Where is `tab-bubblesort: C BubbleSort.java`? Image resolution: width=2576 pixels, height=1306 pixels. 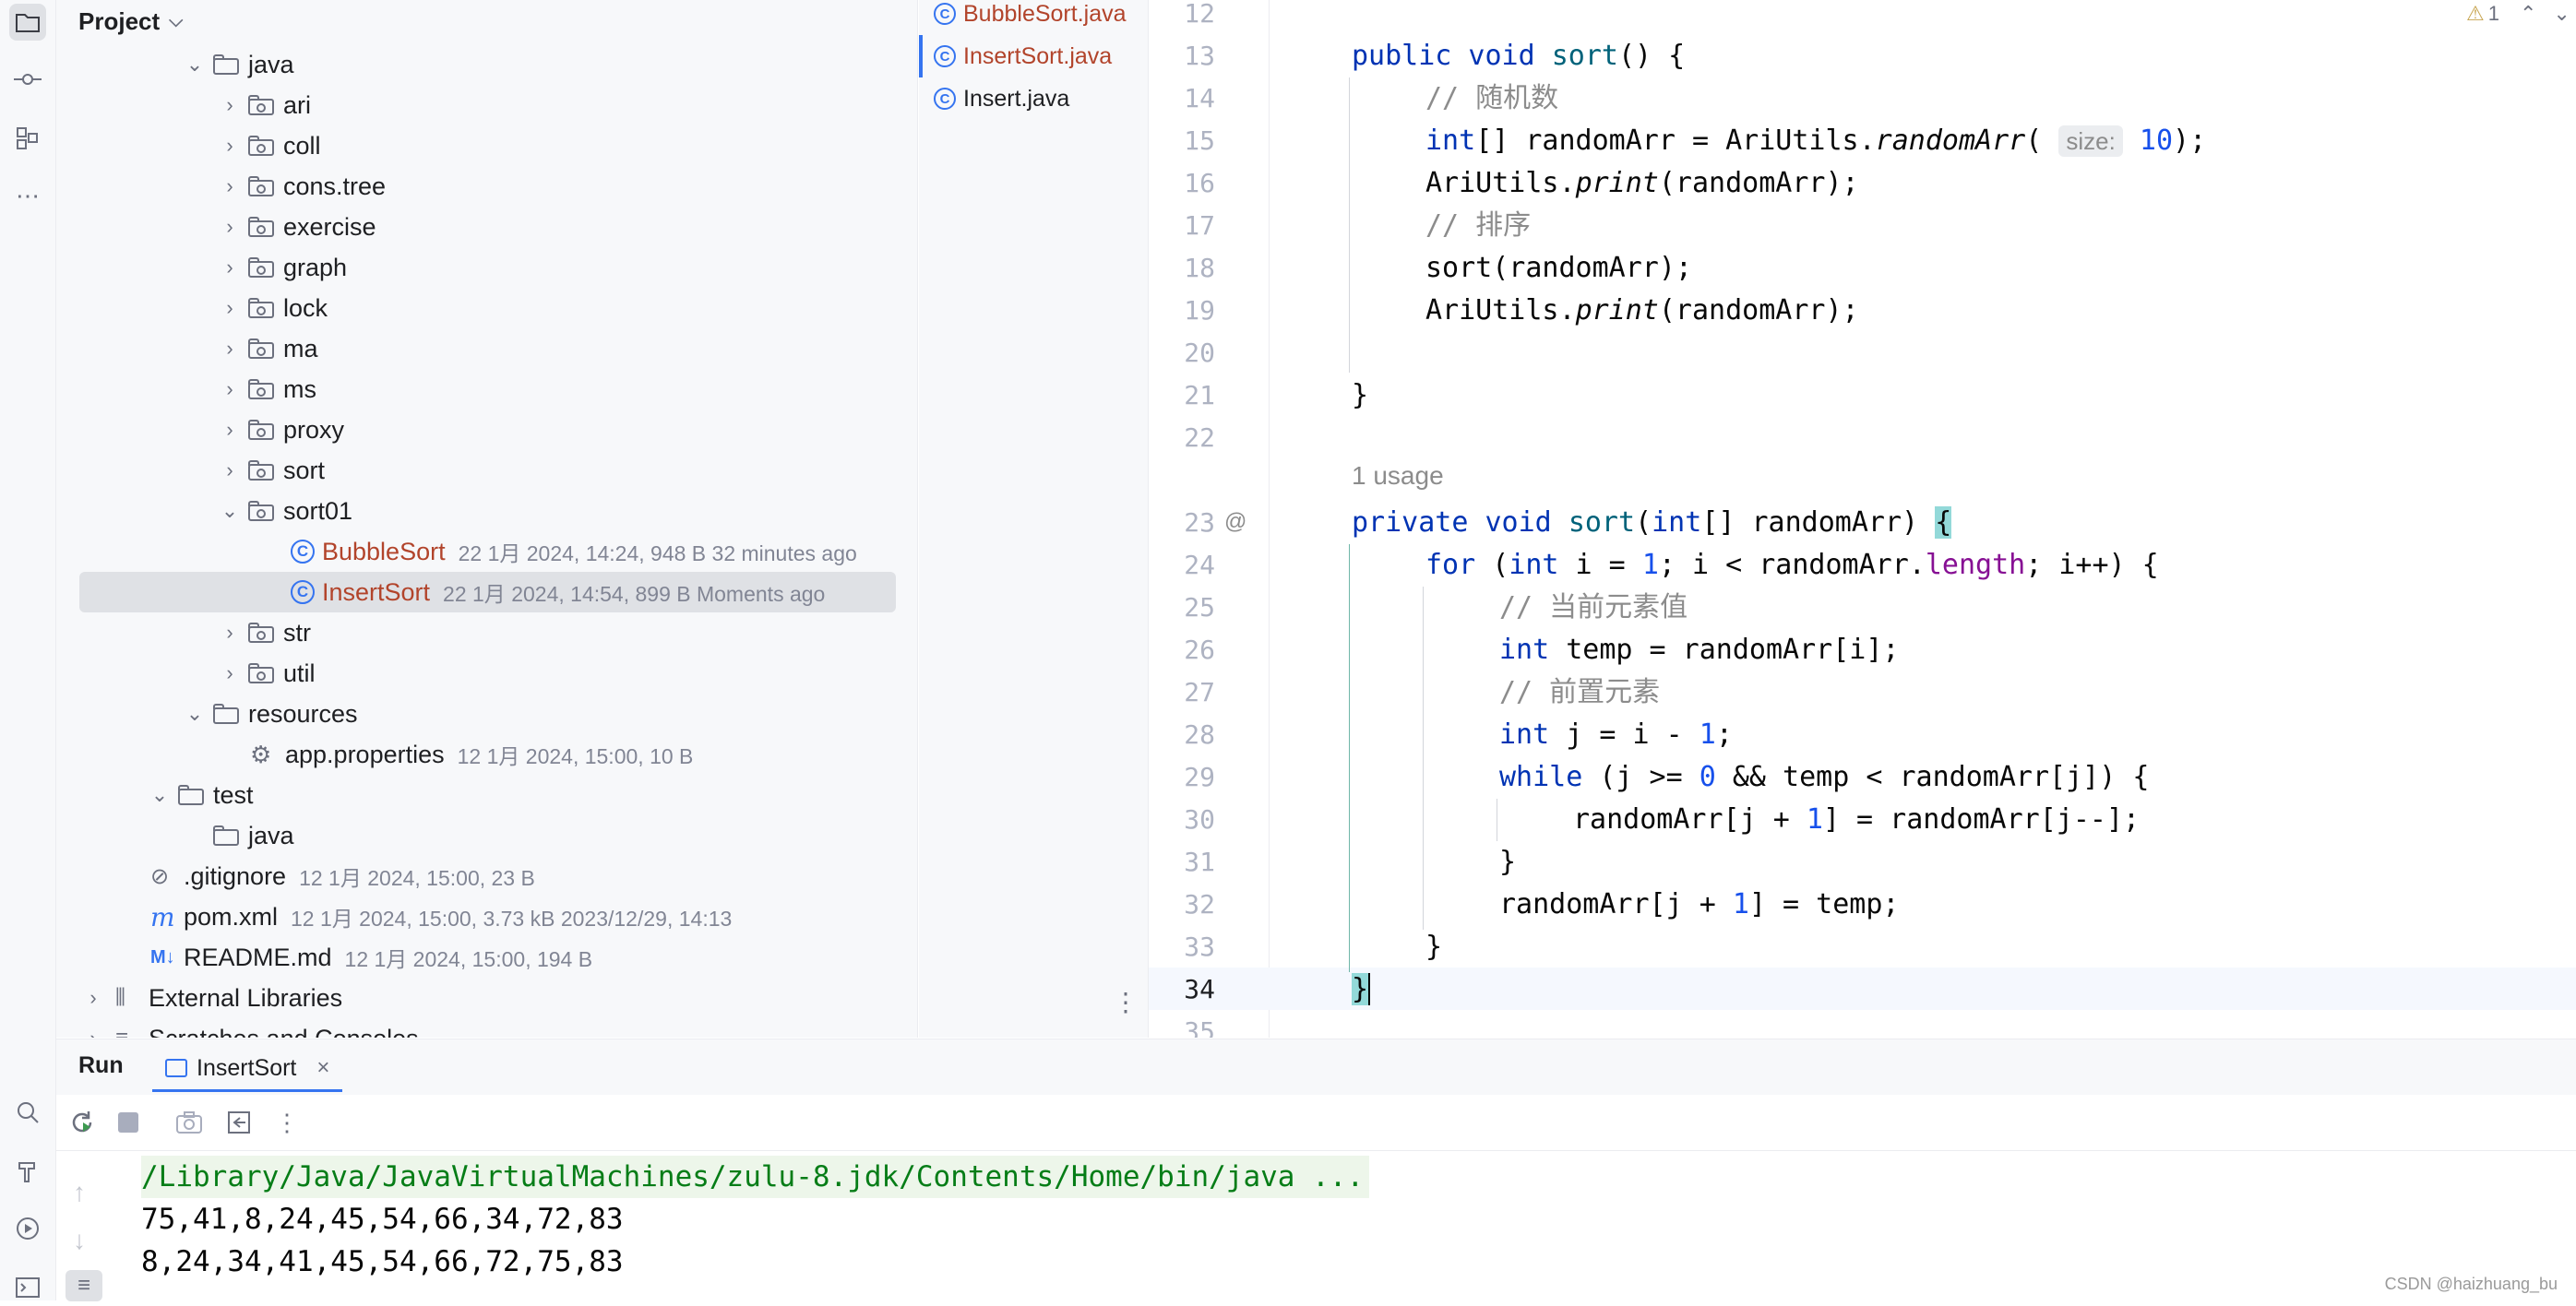 tab-bubblesort: C BubbleSort.java is located at coordinates (1033, 18).